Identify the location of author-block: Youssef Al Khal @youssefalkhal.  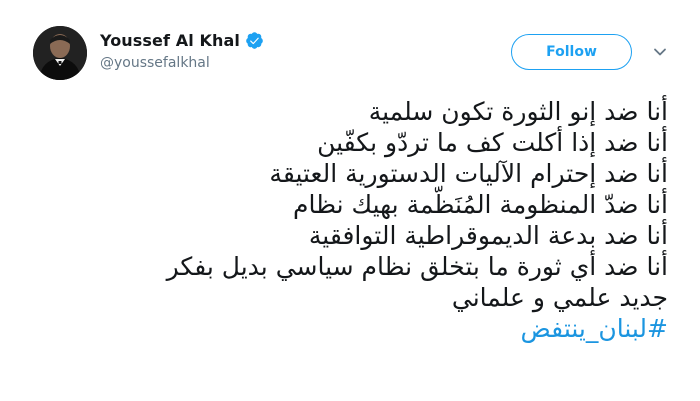
(182, 50).